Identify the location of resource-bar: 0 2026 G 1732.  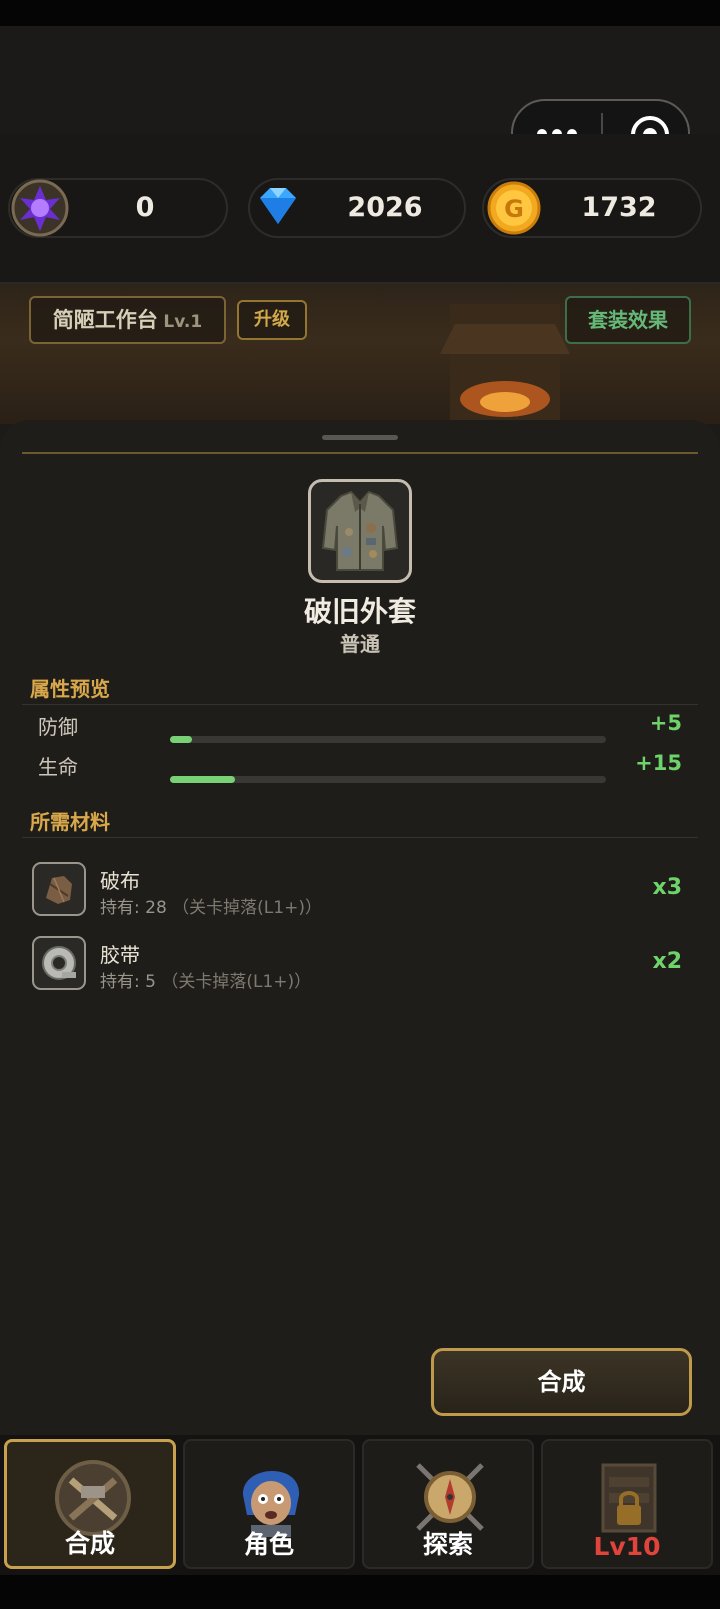
(360, 209).